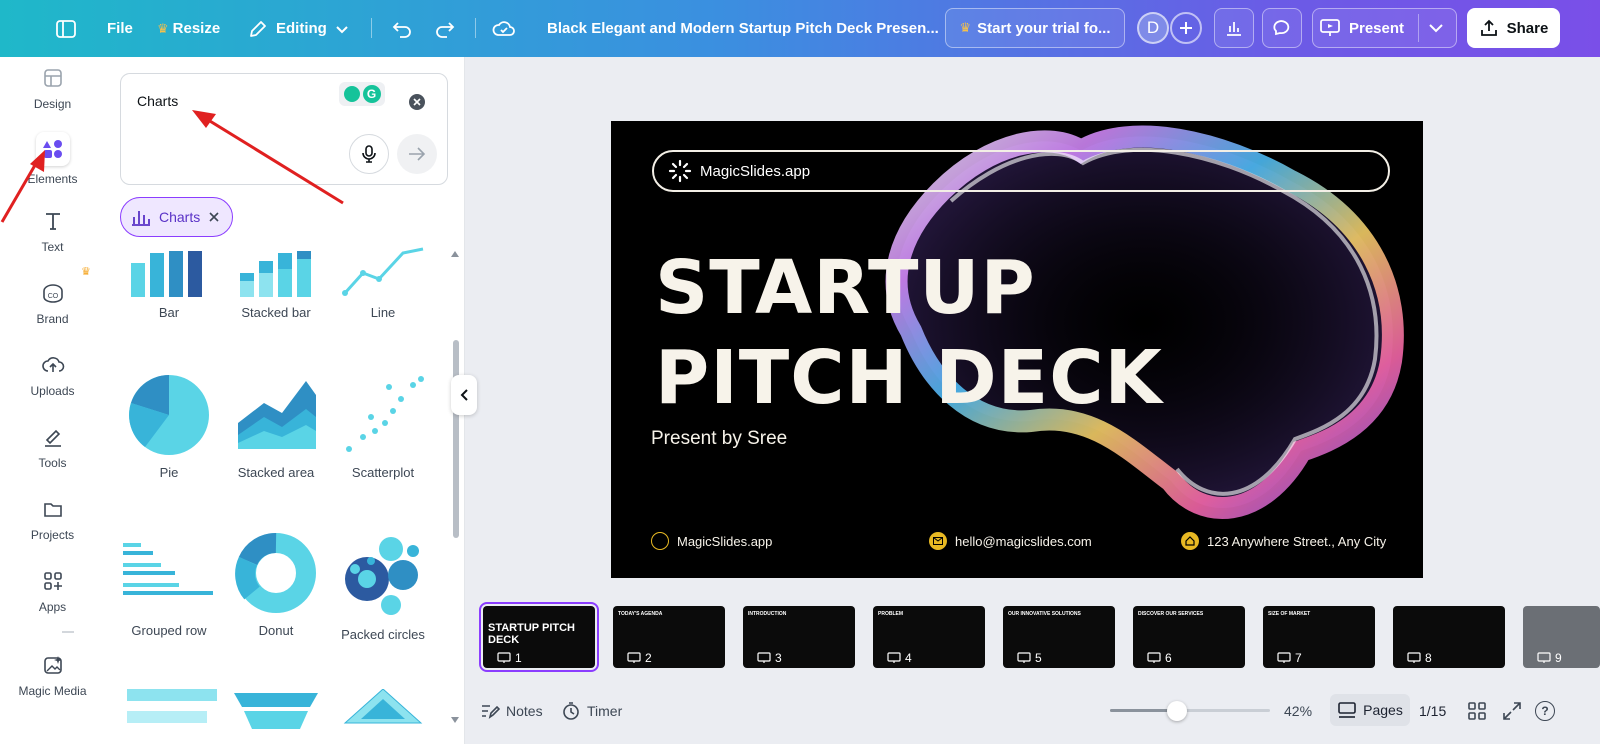 The width and height of the screenshot is (1600, 744). What do you see at coordinates (1449, 637) in the screenshot?
I see `page-thumbnail: 8` at bounding box center [1449, 637].